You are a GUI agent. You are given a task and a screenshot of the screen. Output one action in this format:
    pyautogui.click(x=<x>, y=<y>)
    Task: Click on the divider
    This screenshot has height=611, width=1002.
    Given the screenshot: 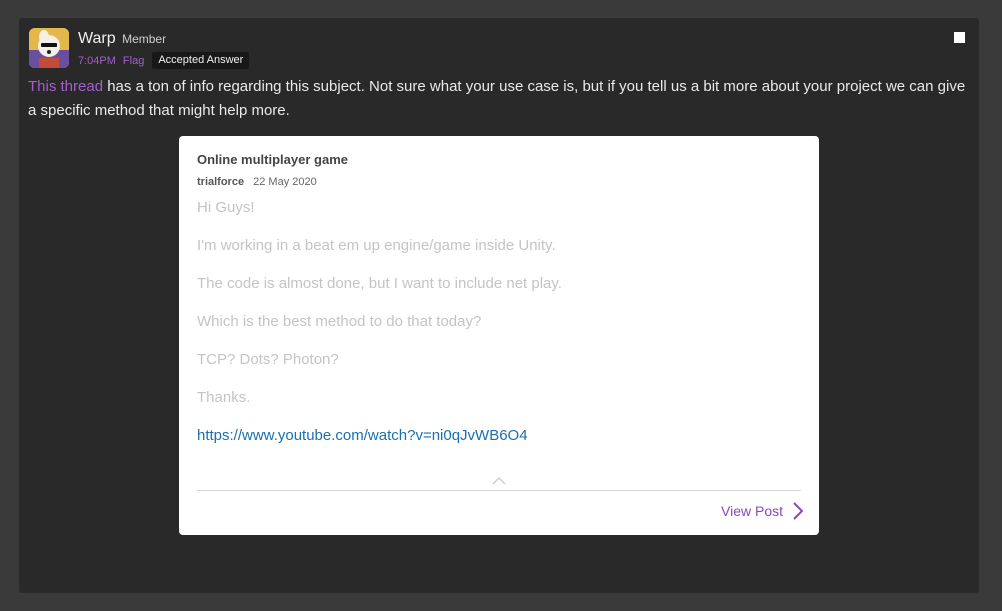 What is the action you would take?
    pyautogui.click(x=499, y=490)
    